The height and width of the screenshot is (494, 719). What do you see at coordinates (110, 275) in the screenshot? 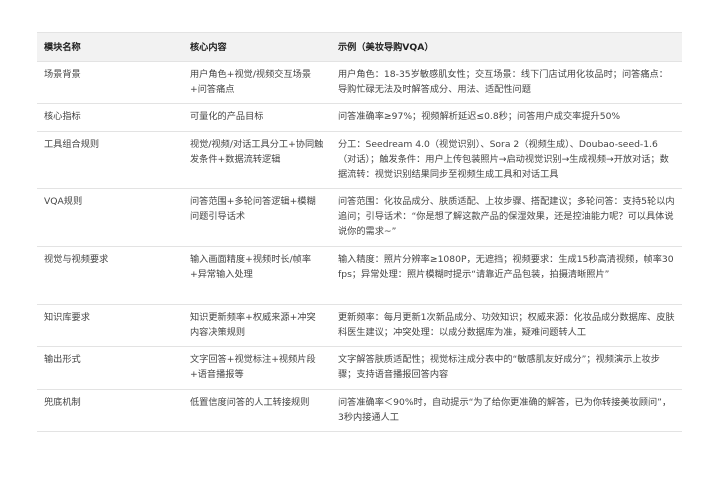
I see `cell-module: 视觉与视频要求` at bounding box center [110, 275].